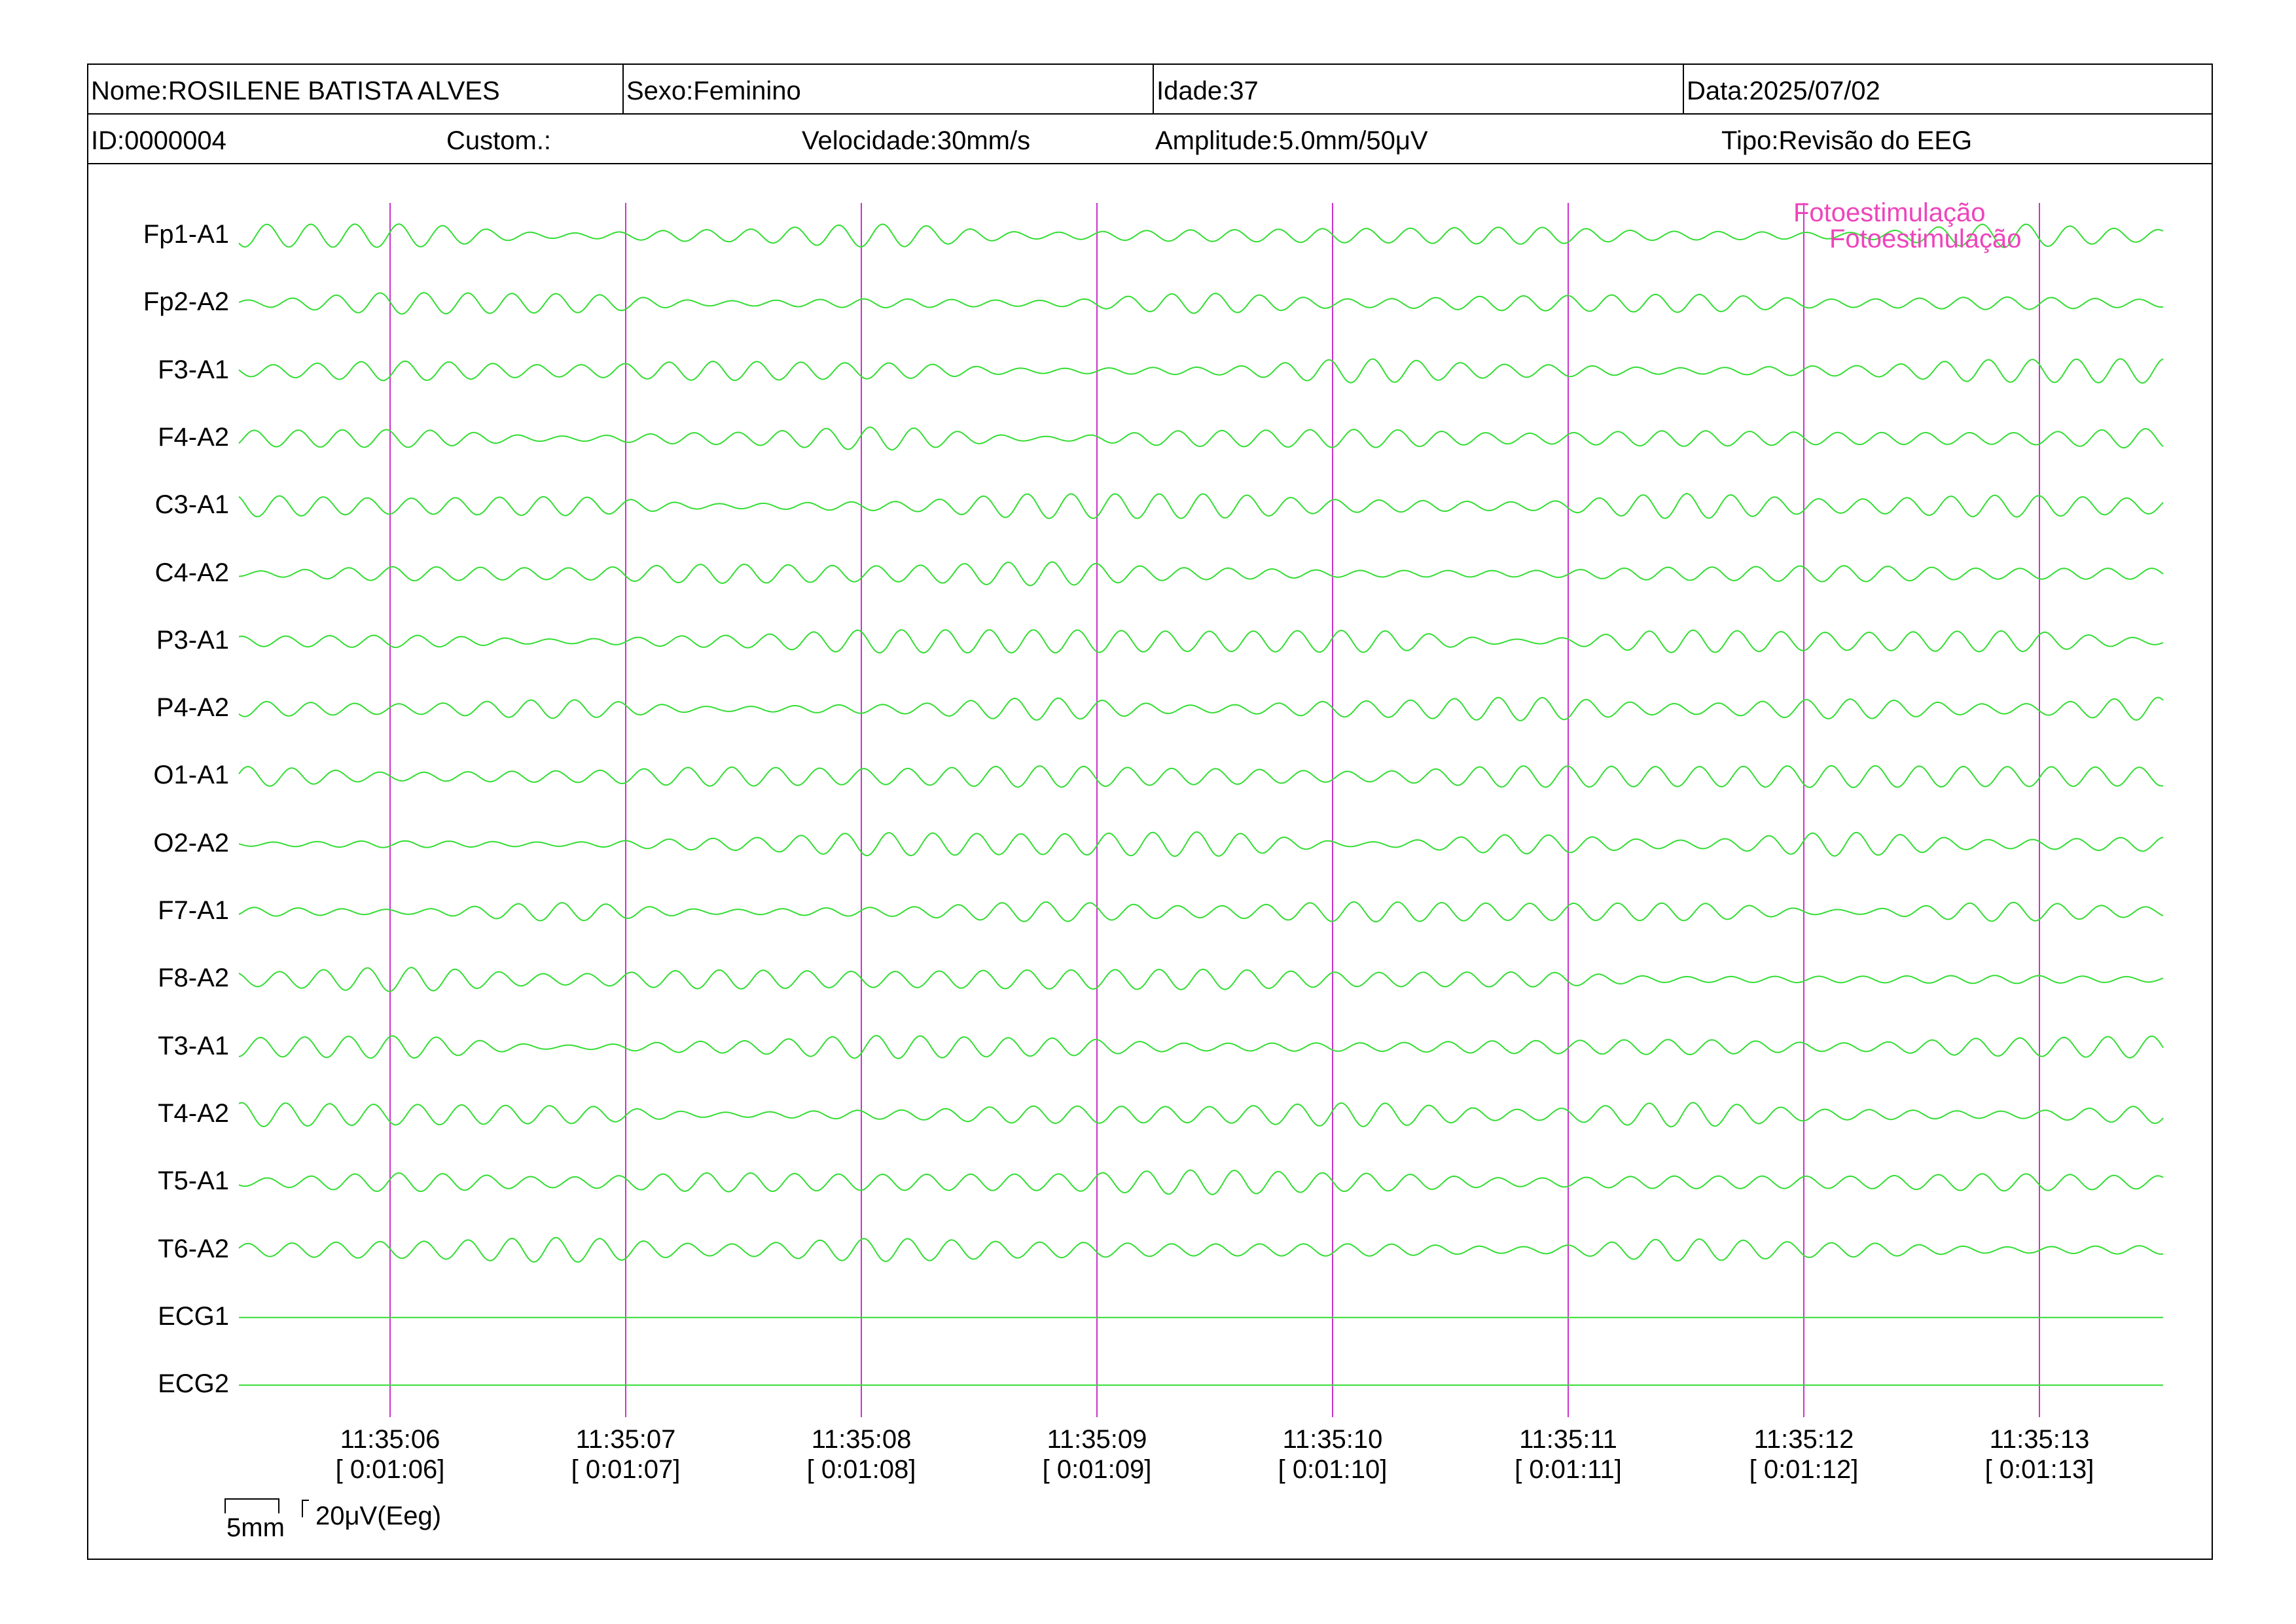  I want to click on channel-label: F3-A1, so click(193, 369).